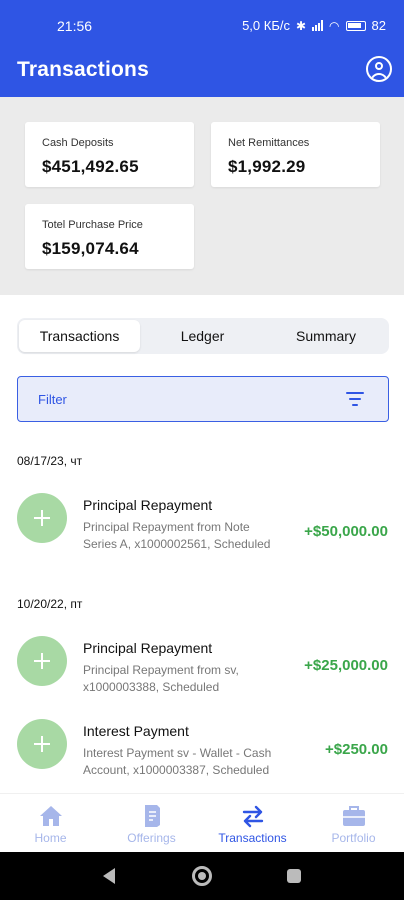 This screenshot has width=404, height=900. Describe the element at coordinates (51, 816) in the screenshot. I see `home-icon` at that location.